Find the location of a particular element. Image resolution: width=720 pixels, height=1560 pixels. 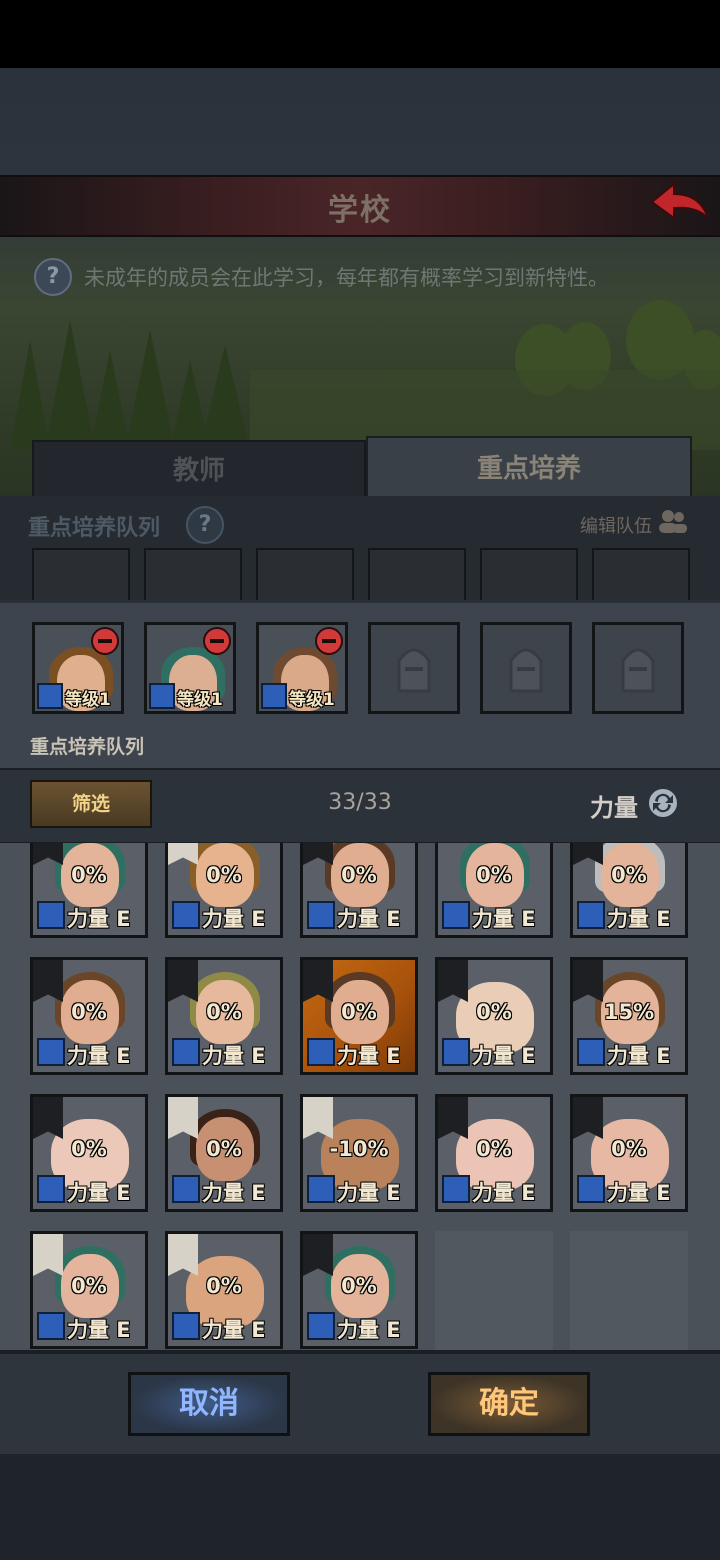

helmet-icon is located at coordinates (638, 670).